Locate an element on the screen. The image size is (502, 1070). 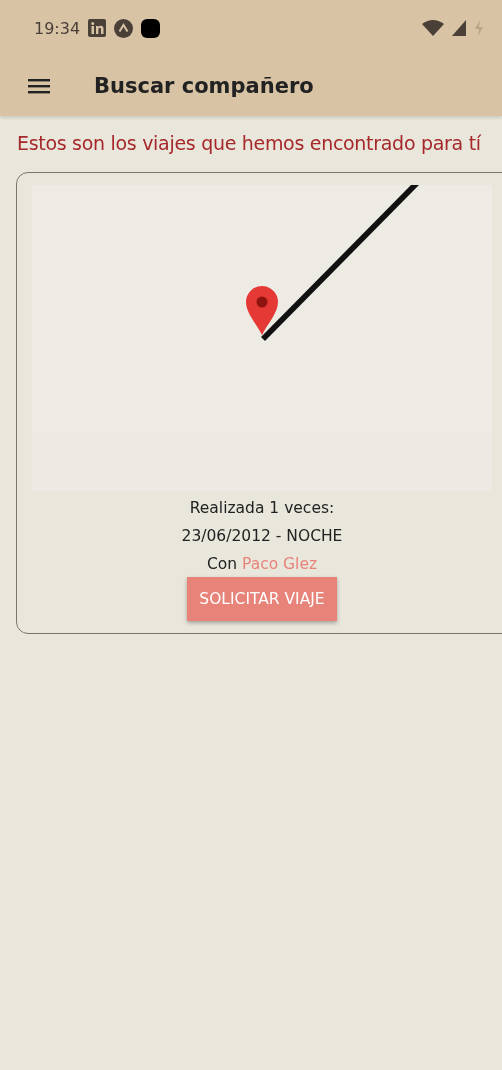
wifi-icon is located at coordinates (433, 28).